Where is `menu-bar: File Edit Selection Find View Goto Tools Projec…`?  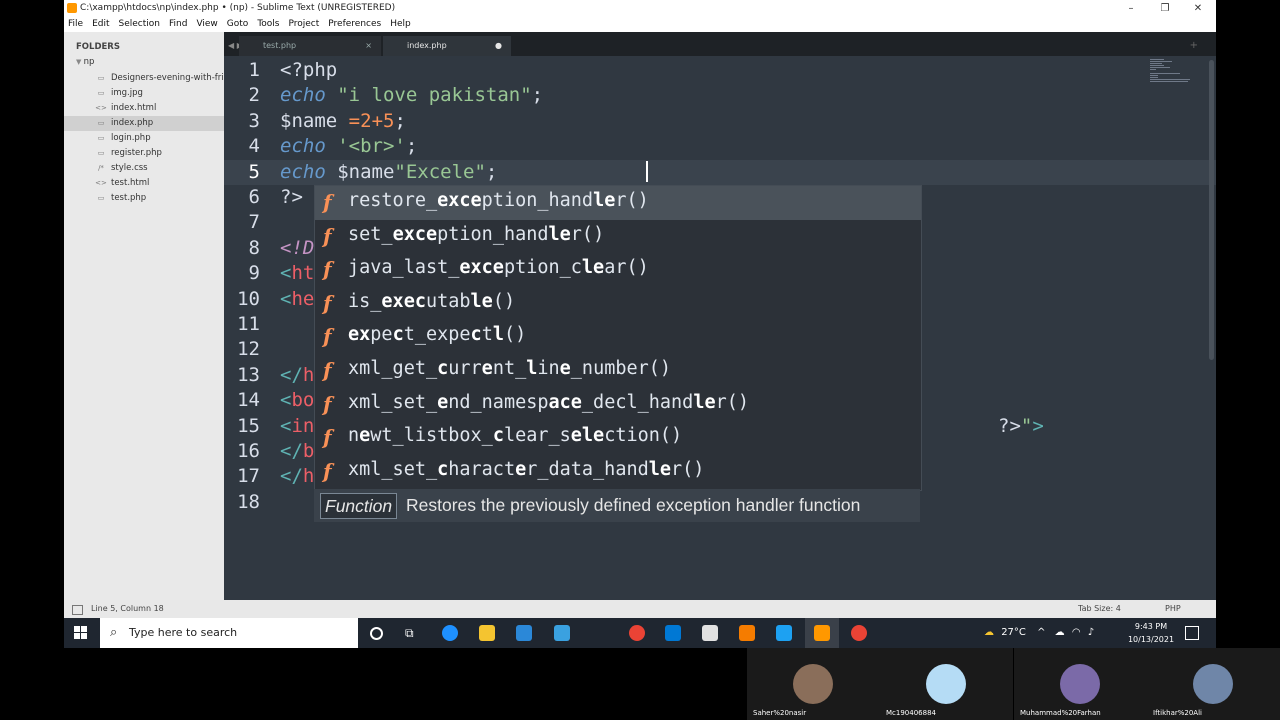
menu-bar: File Edit Selection Find View Goto Tools Projec… is located at coordinates (640, 24).